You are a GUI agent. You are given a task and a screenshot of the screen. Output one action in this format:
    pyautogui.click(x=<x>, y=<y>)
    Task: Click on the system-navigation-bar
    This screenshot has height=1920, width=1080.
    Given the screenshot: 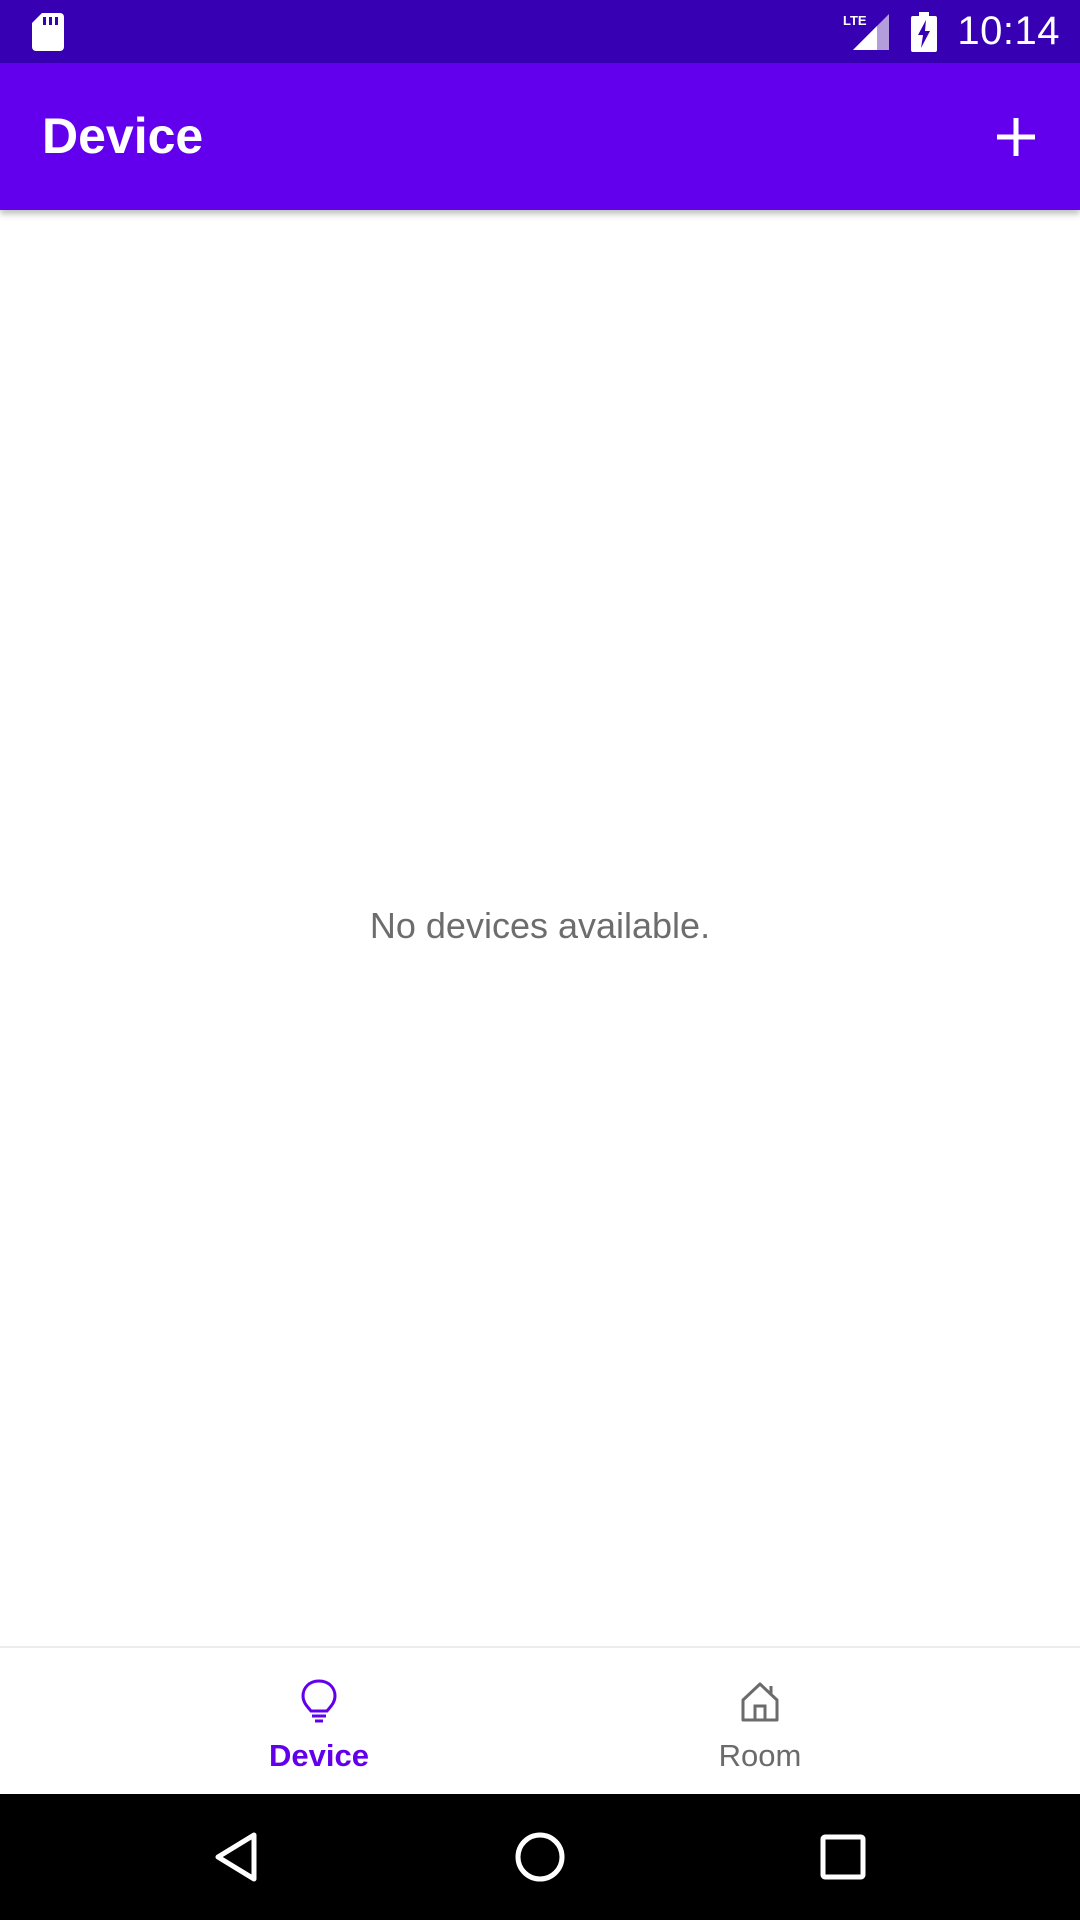 What is the action you would take?
    pyautogui.click(x=540, y=1857)
    